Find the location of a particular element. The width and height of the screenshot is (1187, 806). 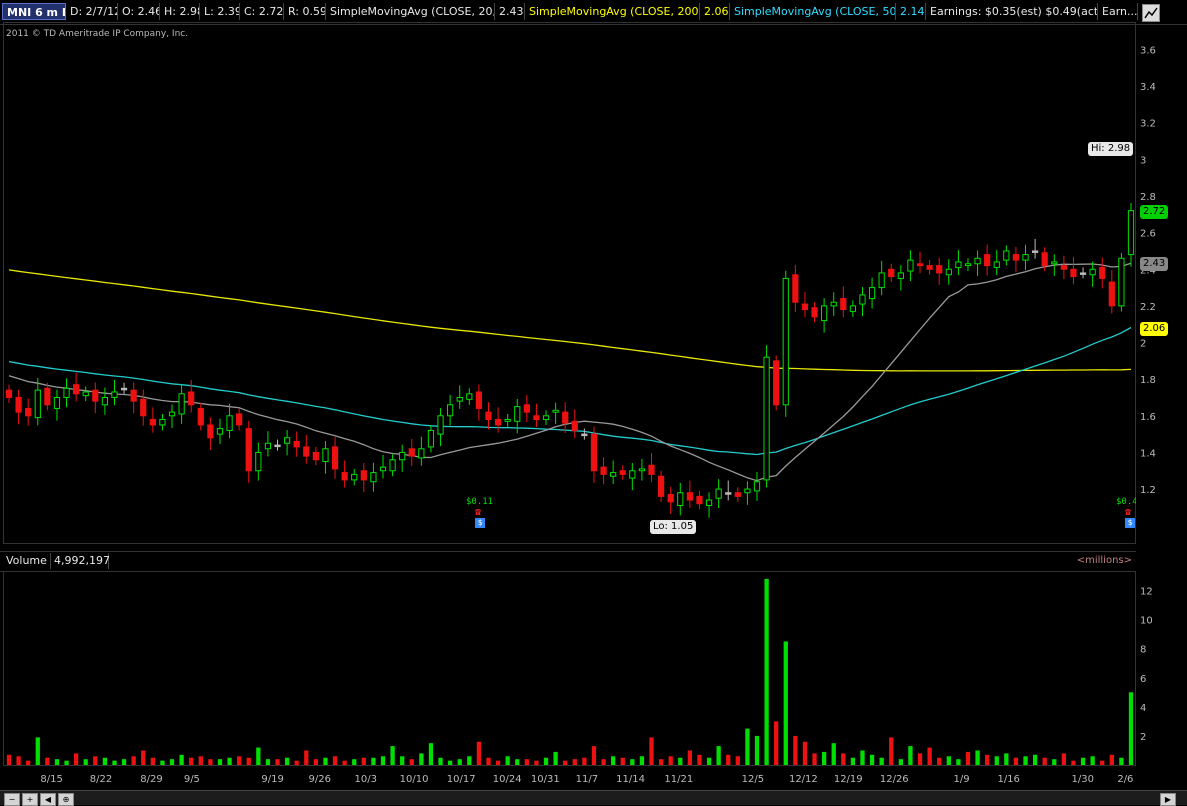

date-axis-tick: 10/17 is located at coordinates (461, 779).